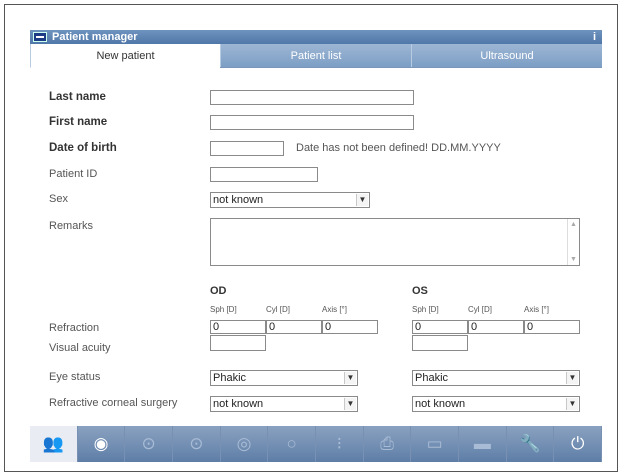 This screenshot has width=622, height=476. I want to click on os-sph-header: Sph [D], so click(425, 309).